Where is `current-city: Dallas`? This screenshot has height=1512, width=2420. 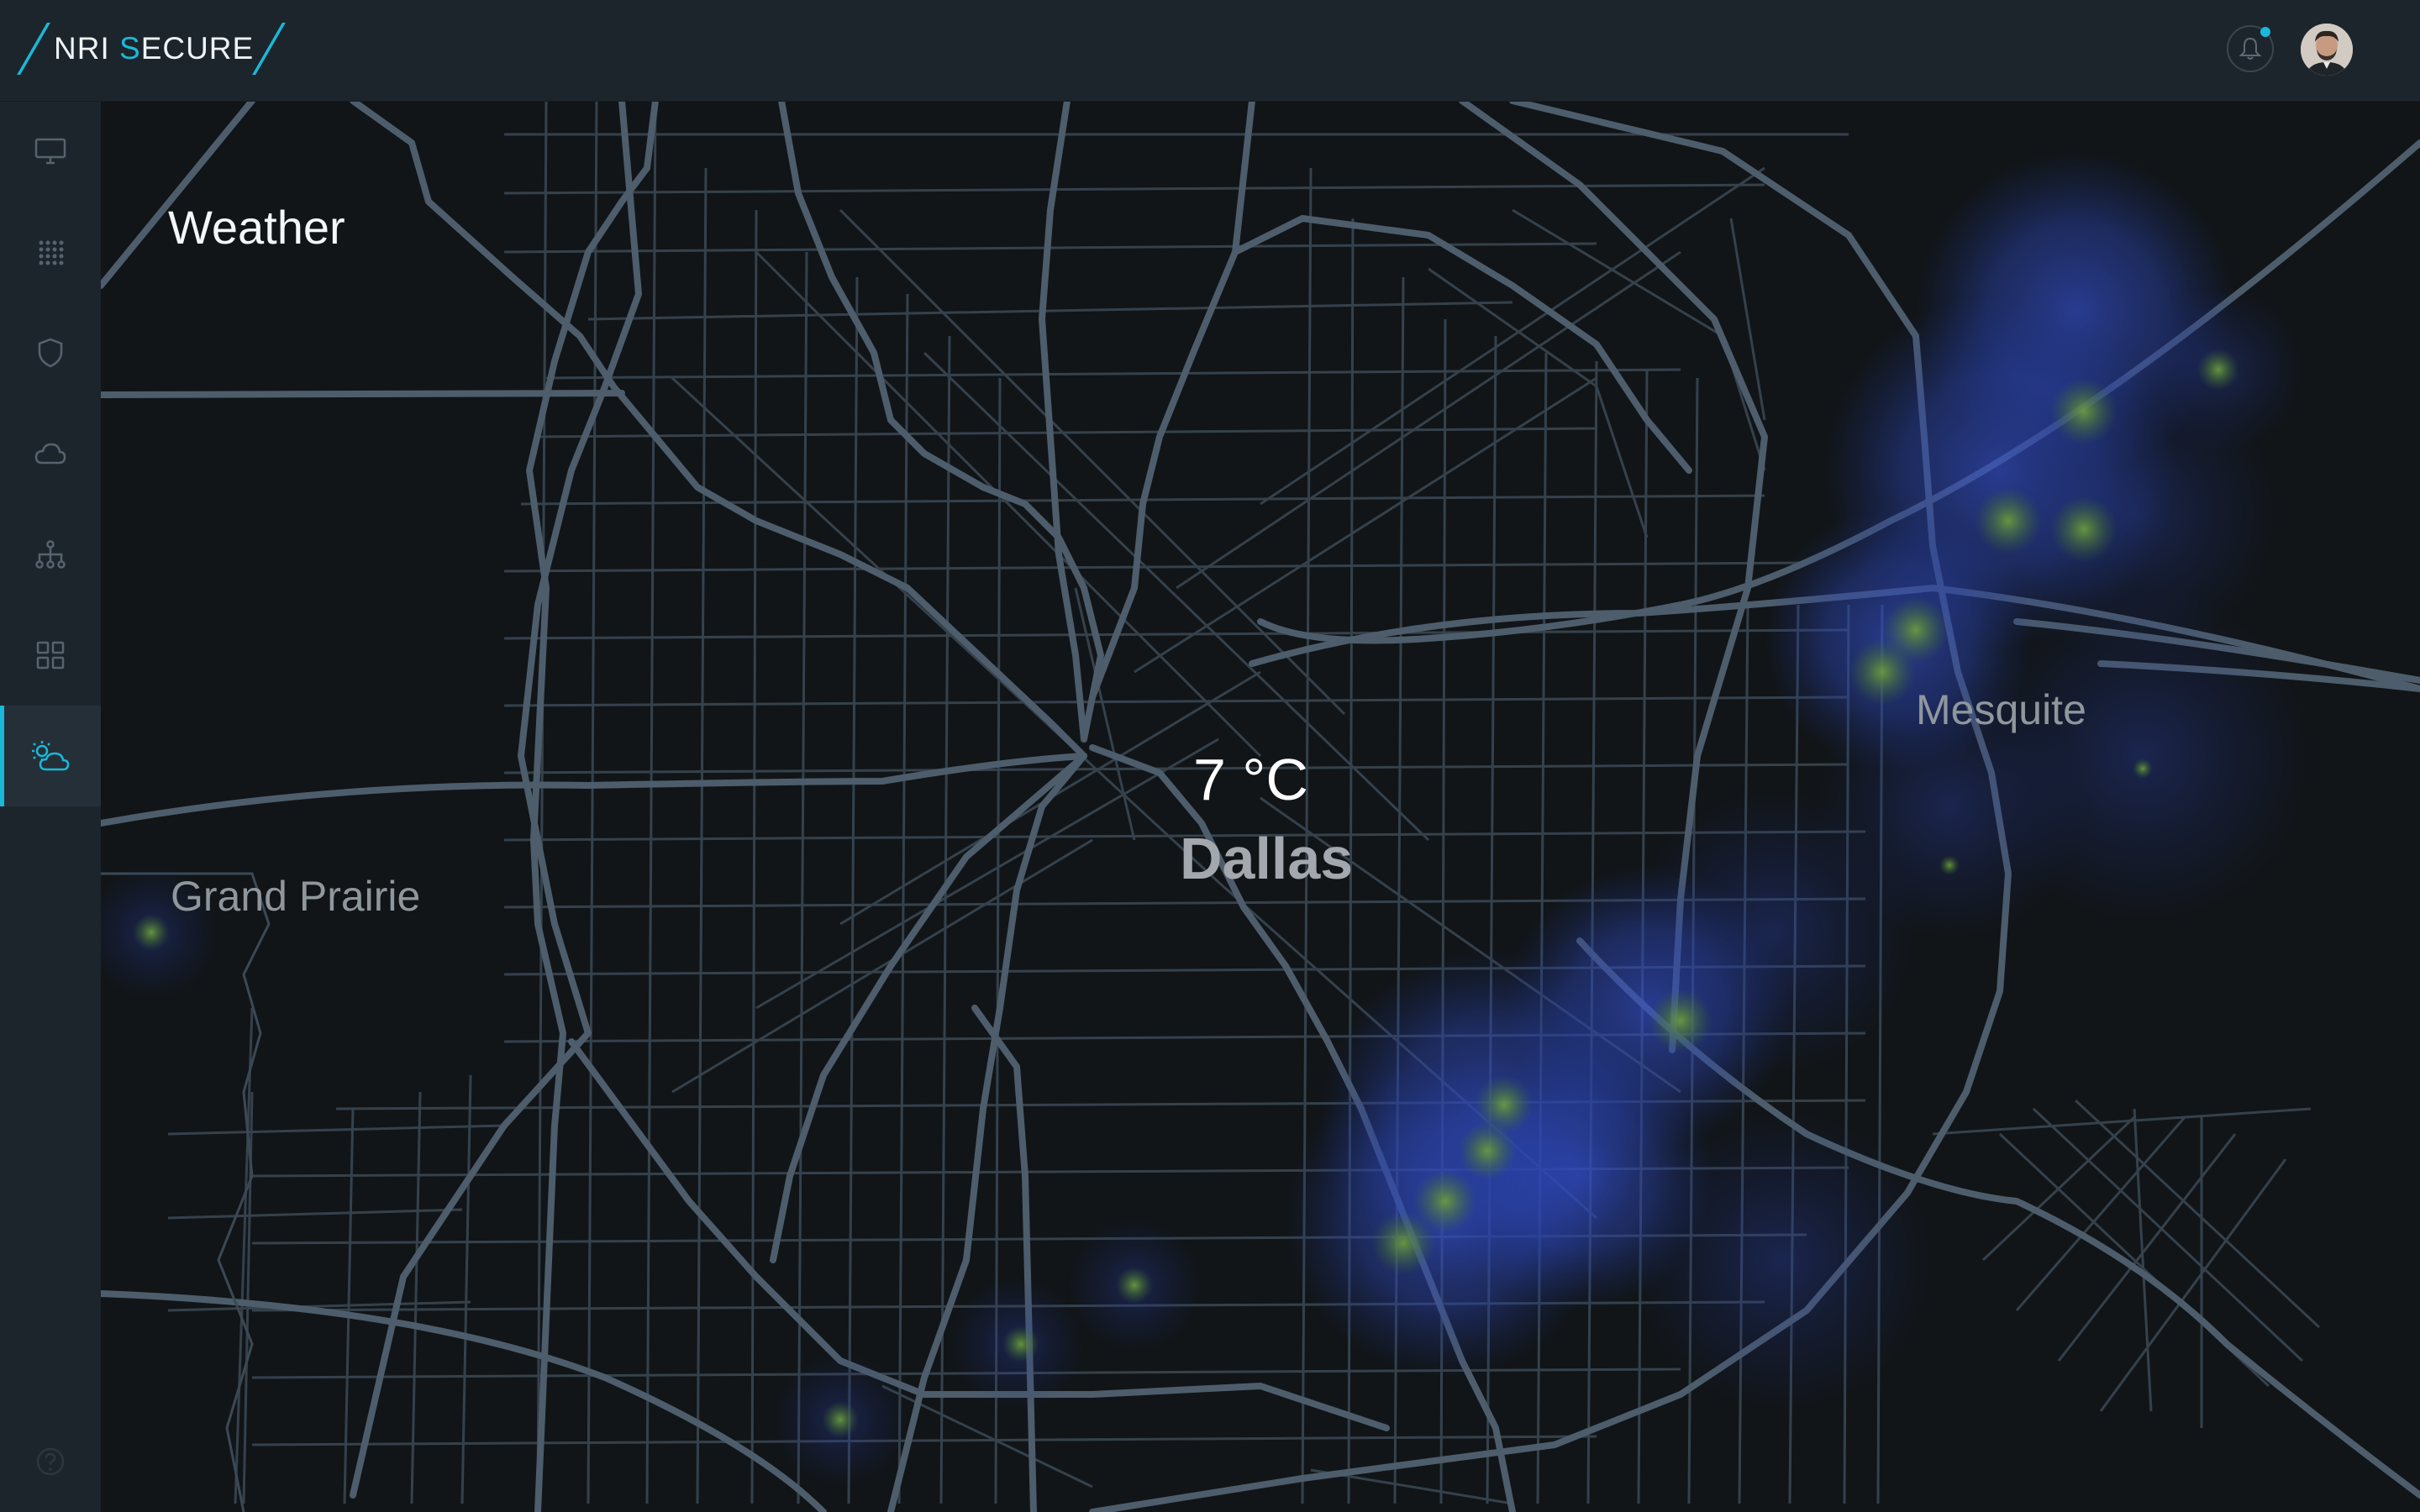 current-city: Dallas is located at coordinates (1267, 858).